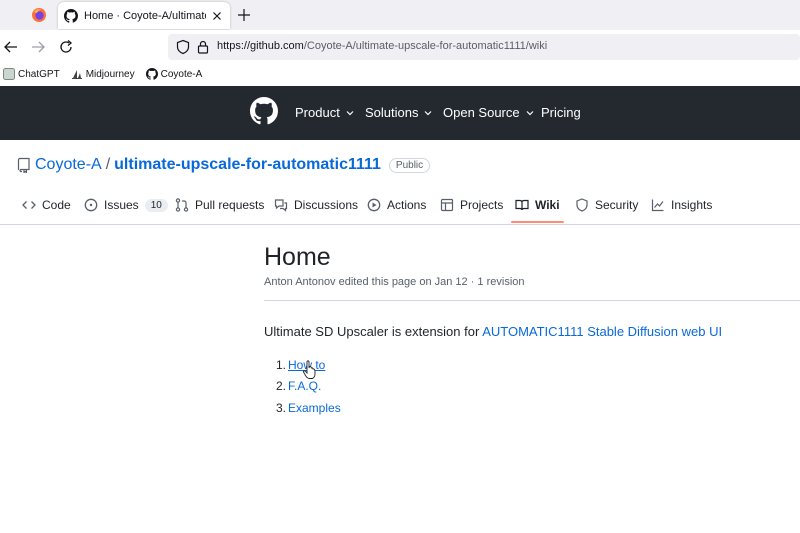 This screenshot has height=533, width=800. Describe the element at coordinates (400, 224) in the screenshot. I see `tabs-divider` at that location.